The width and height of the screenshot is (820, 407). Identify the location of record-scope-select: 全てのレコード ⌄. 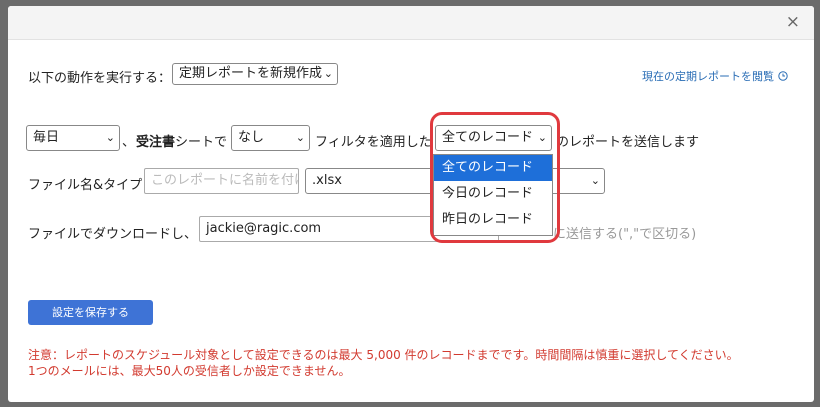
(493, 138).